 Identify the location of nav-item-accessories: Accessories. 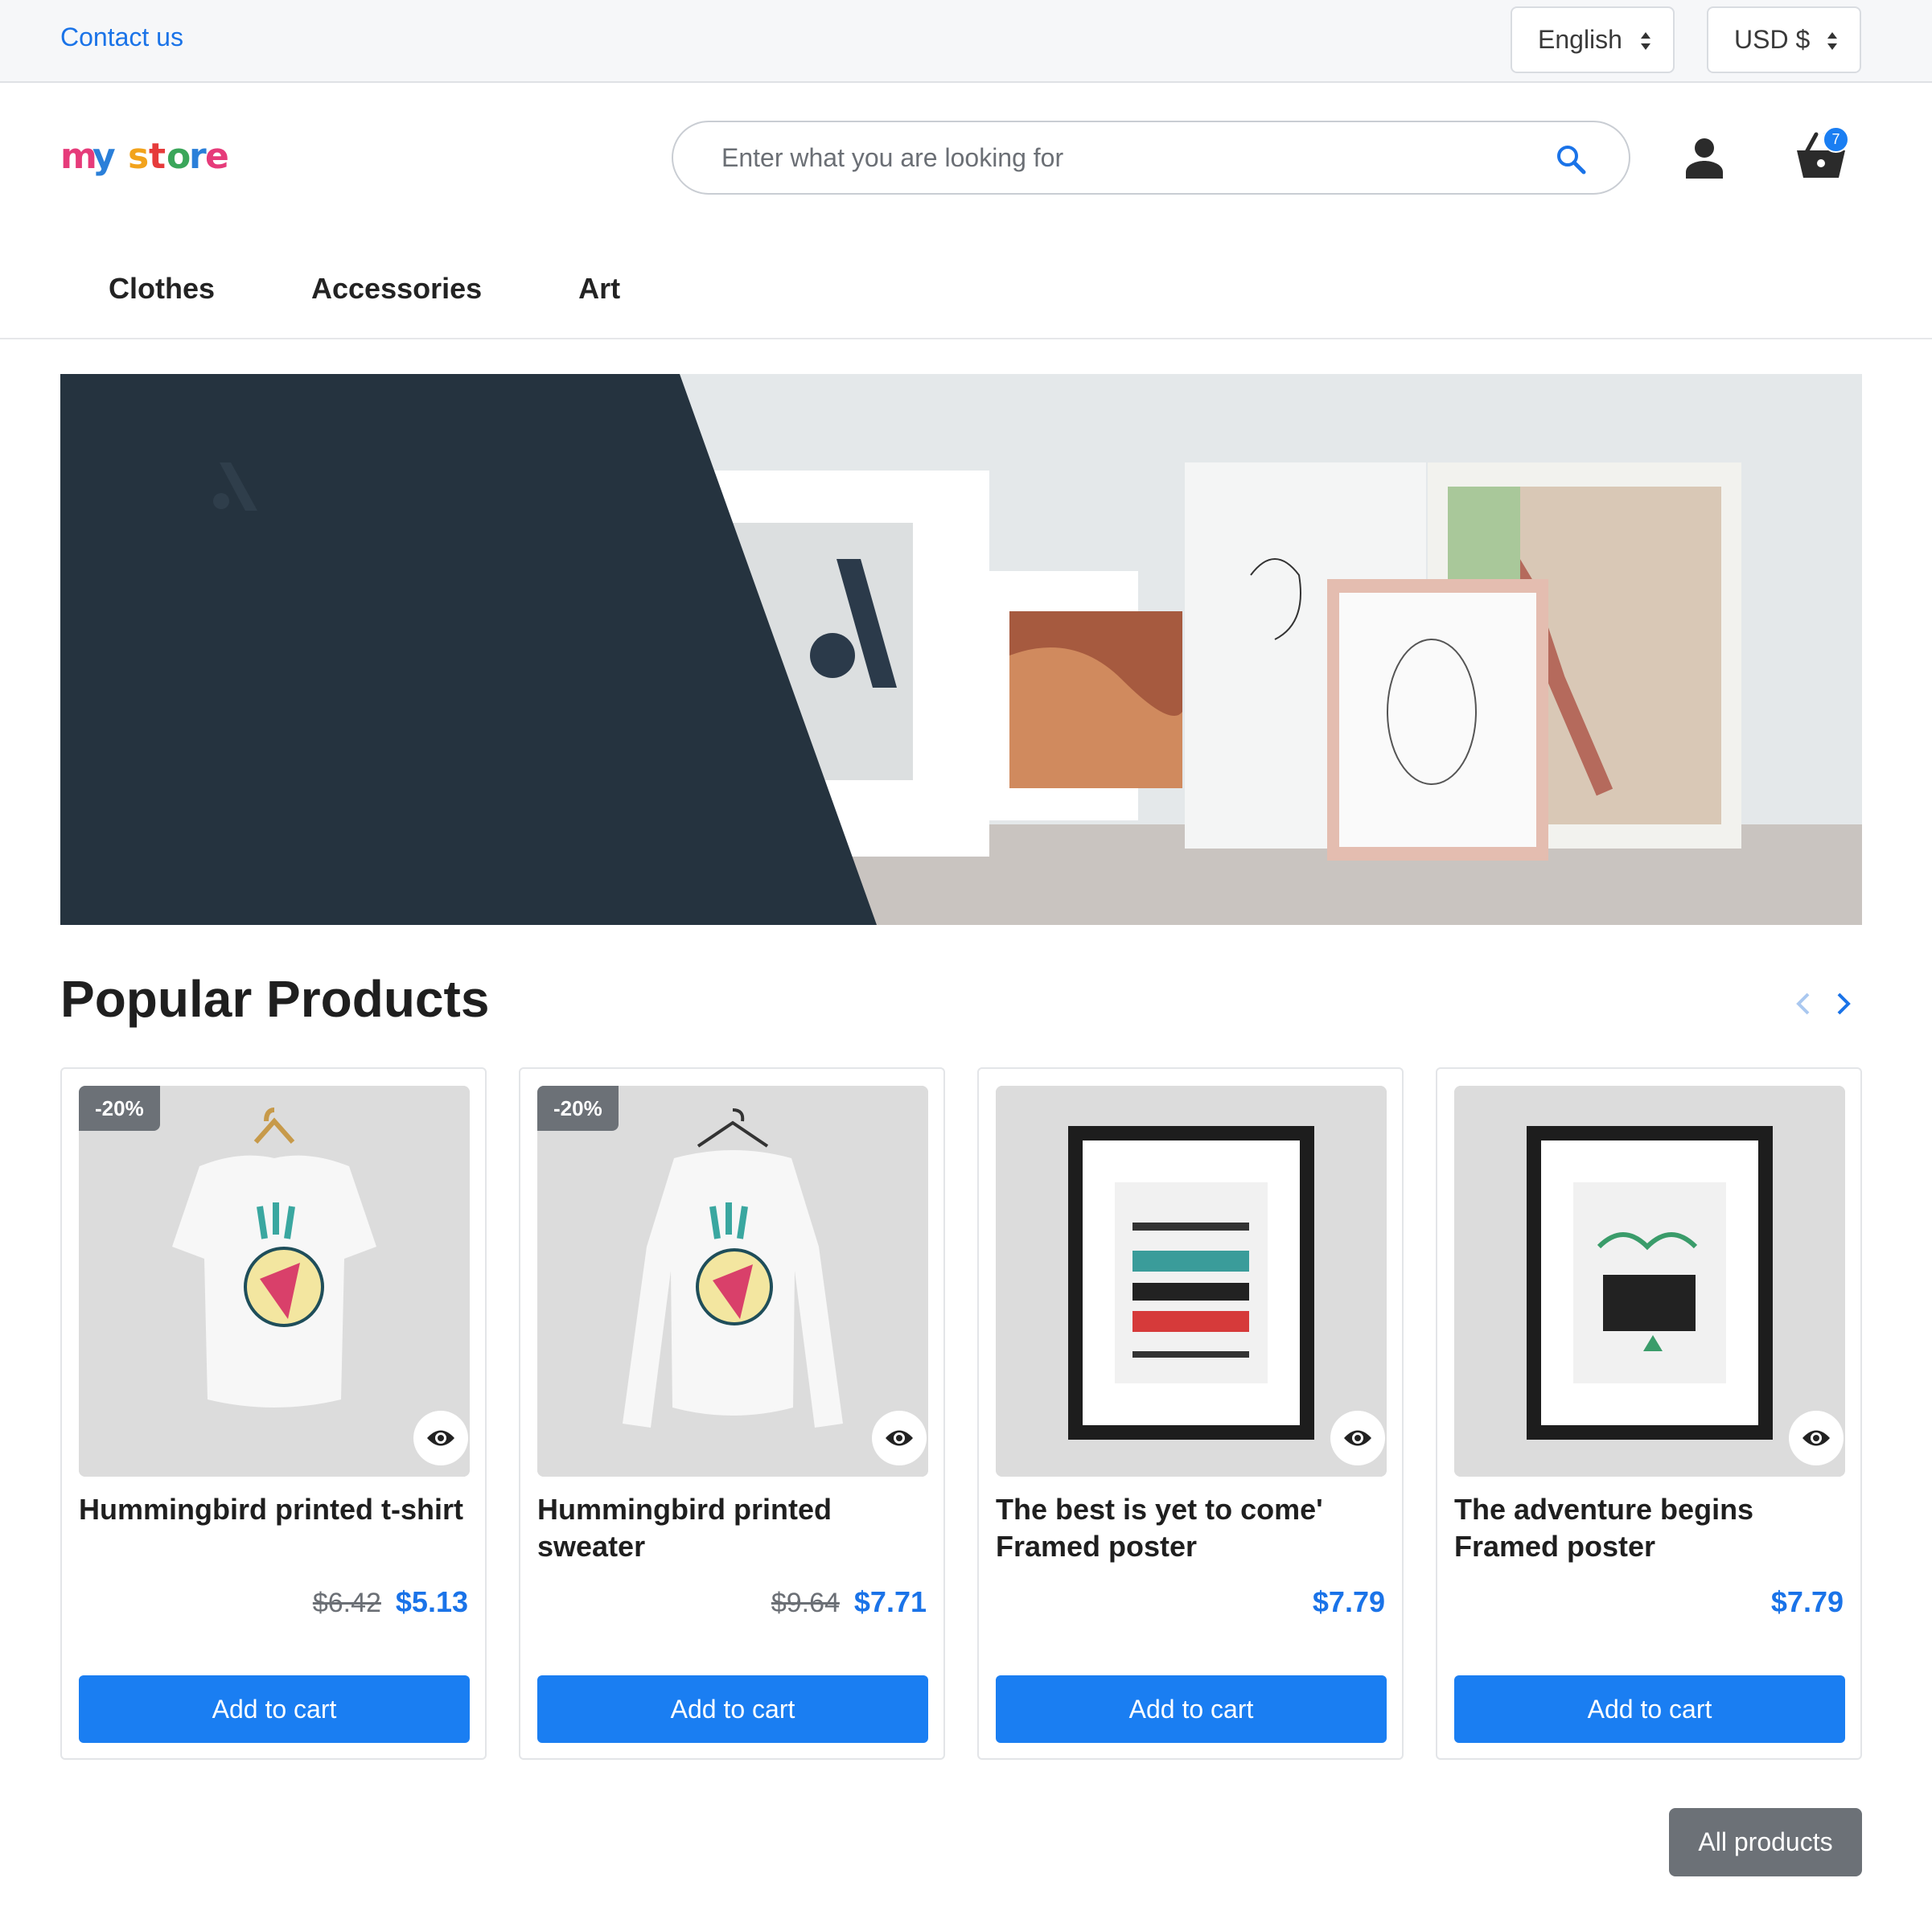
(396, 288).